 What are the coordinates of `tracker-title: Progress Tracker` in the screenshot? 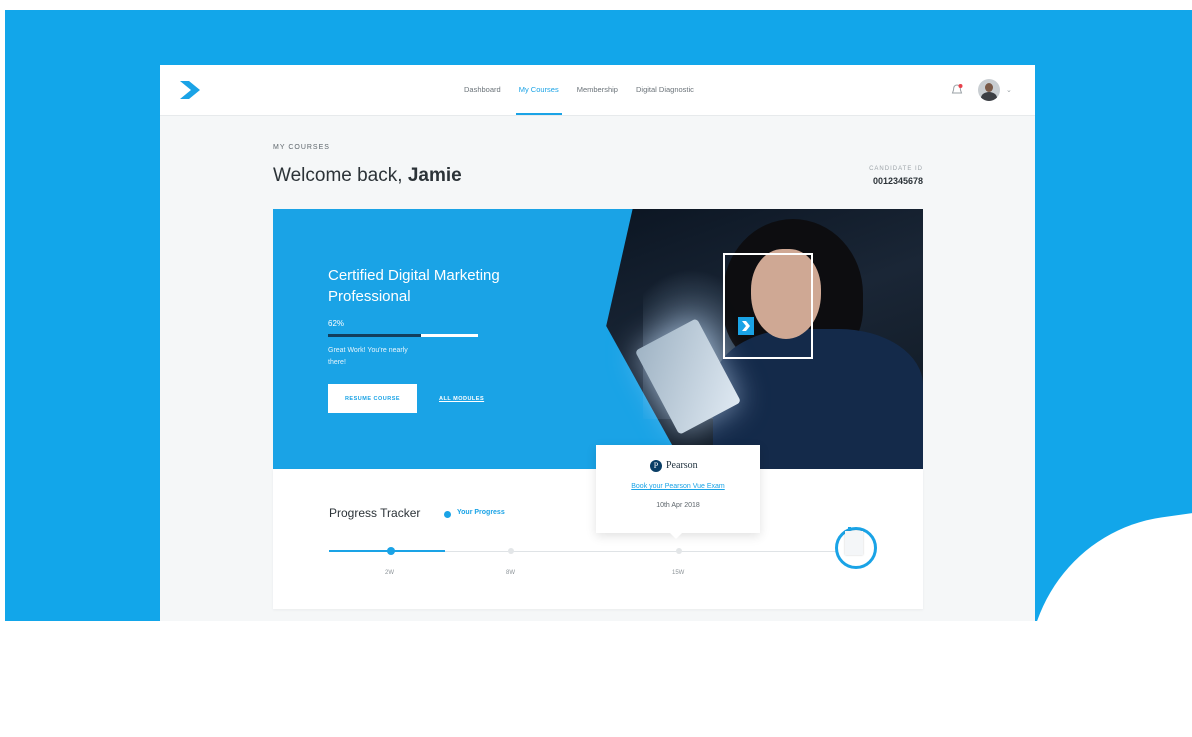 It's located at (375, 513).